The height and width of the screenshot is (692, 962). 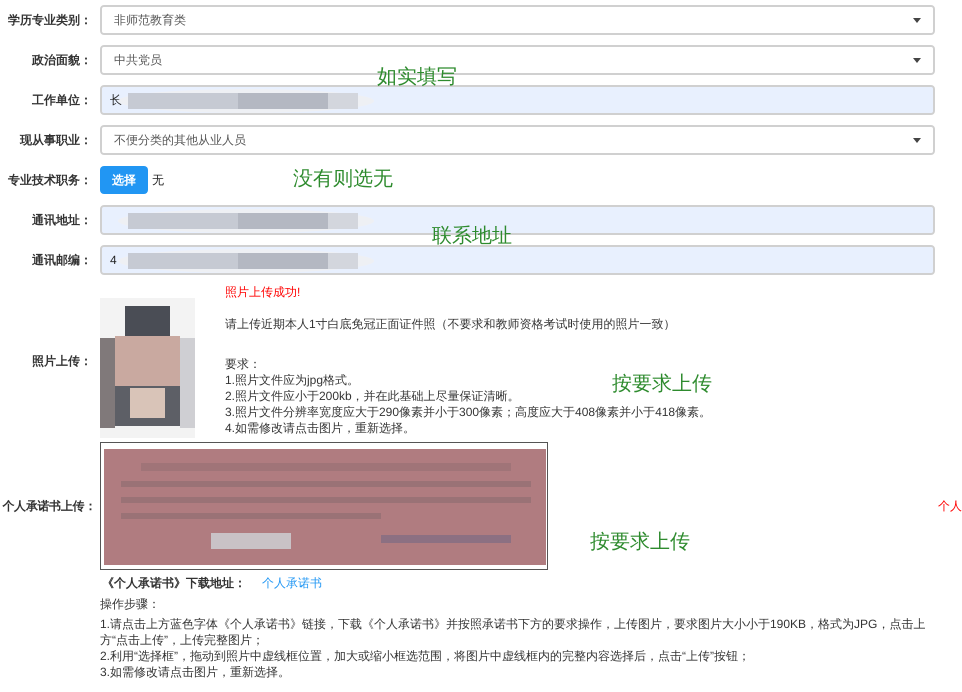 I want to click on step-text: 2.利用“选择框”，拖动到照片中虚线框位置，加大或缩小框选范围，将图片中虚线框内的完整内容选择后，点击“上传”按钮；, so click(x=425, y=656).